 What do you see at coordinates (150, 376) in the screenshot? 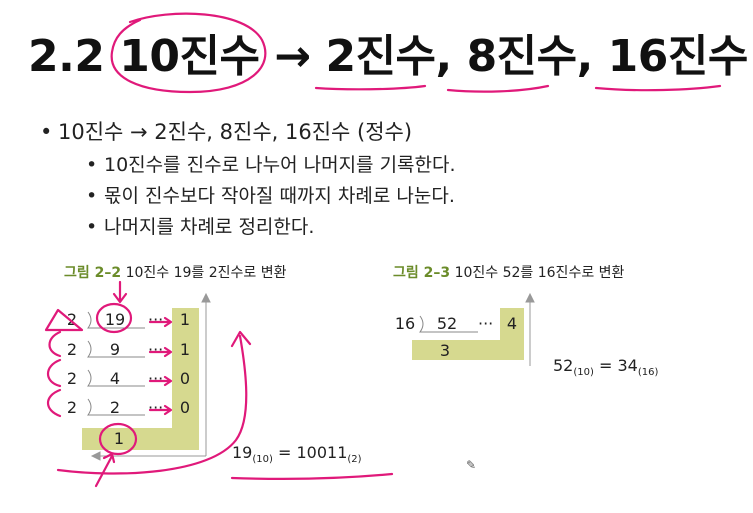
I see `figure1-axes` at bounding box center [150, 376].